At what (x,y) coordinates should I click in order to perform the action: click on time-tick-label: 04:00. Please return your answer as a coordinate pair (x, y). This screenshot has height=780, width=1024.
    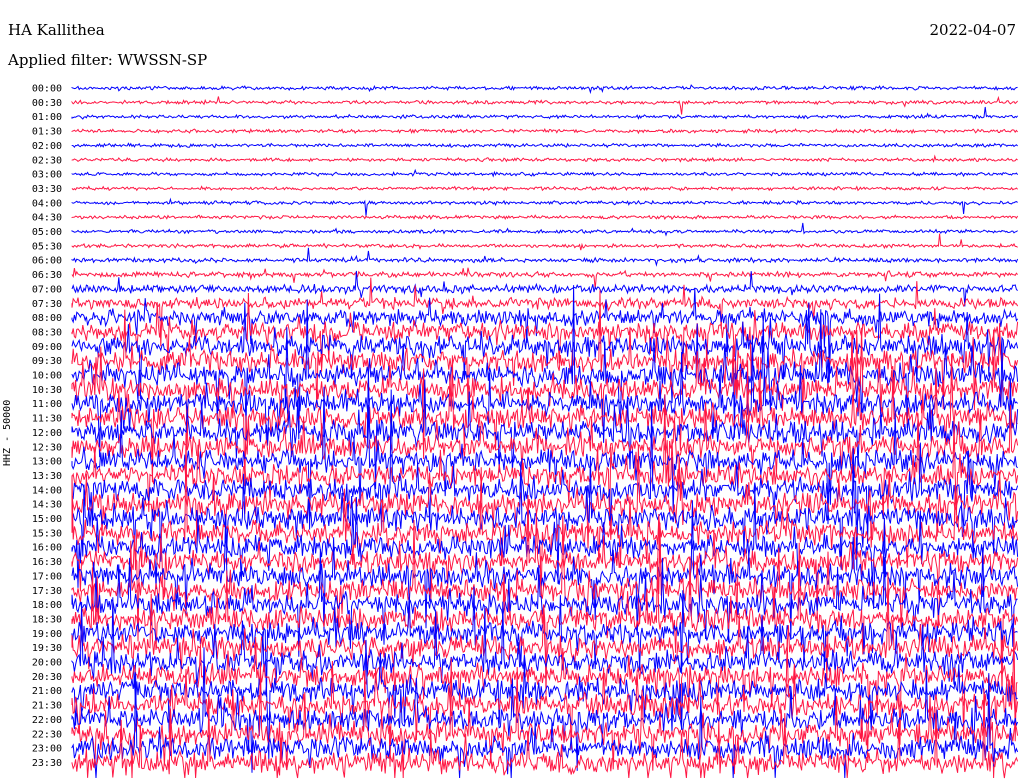
    Looking at the image, I should click on (47, 203).